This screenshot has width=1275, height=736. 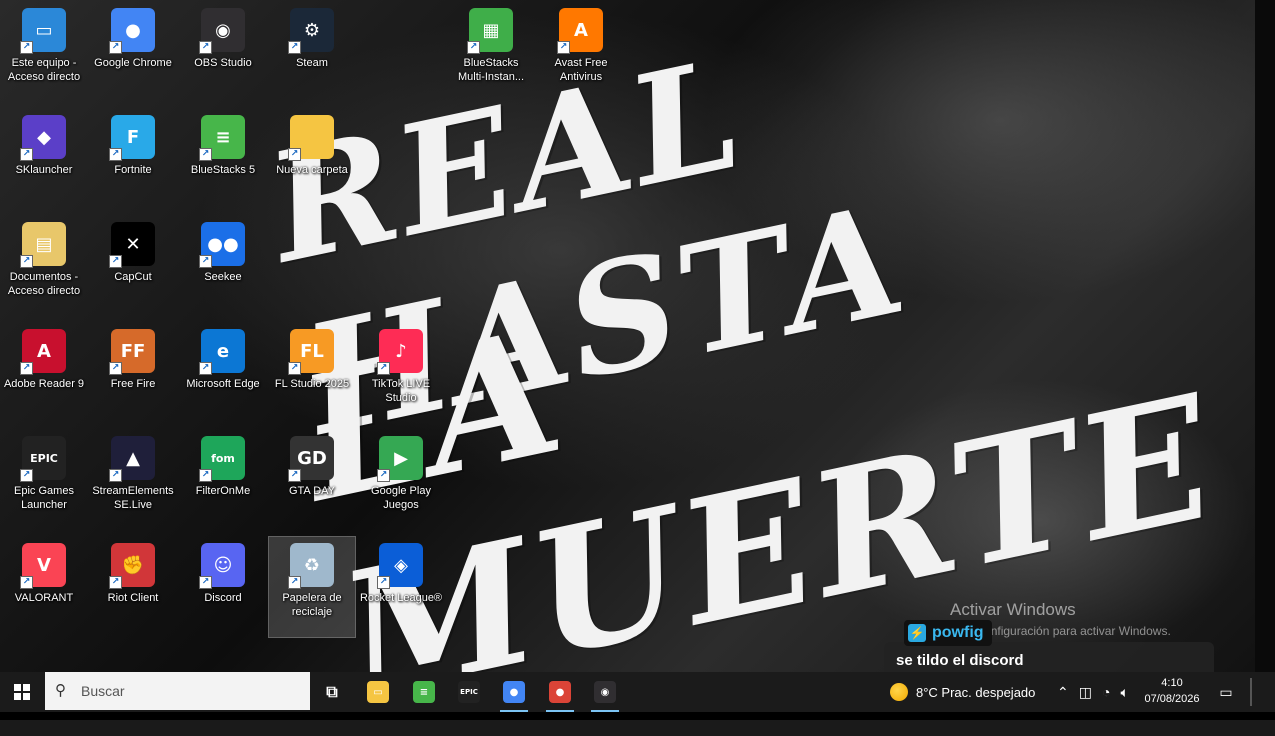 What do you see at coordinates (44, 284) in the screenshot?
I see `desktop-icon-label: Documentos - Acceso directo` at bounding box center [44, 284].